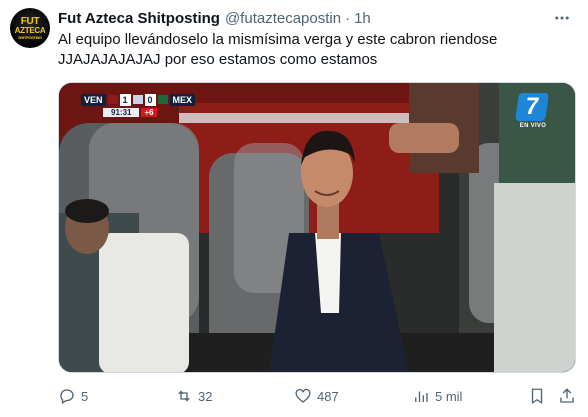 The image size is (588, 417). I want to click on avatar-logo-line-1: FUT, so click(30, 21).